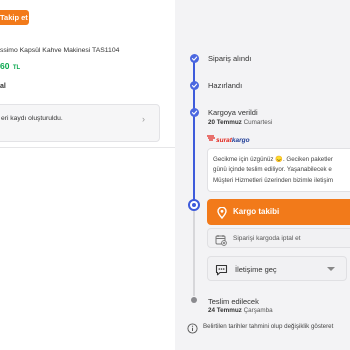  What do you see at coordinates (273, 159) in the screenshot?
I see `message-line: Gecikme için üzgünüz 😞. Geciken paketler` at bounding box center [273, 159].